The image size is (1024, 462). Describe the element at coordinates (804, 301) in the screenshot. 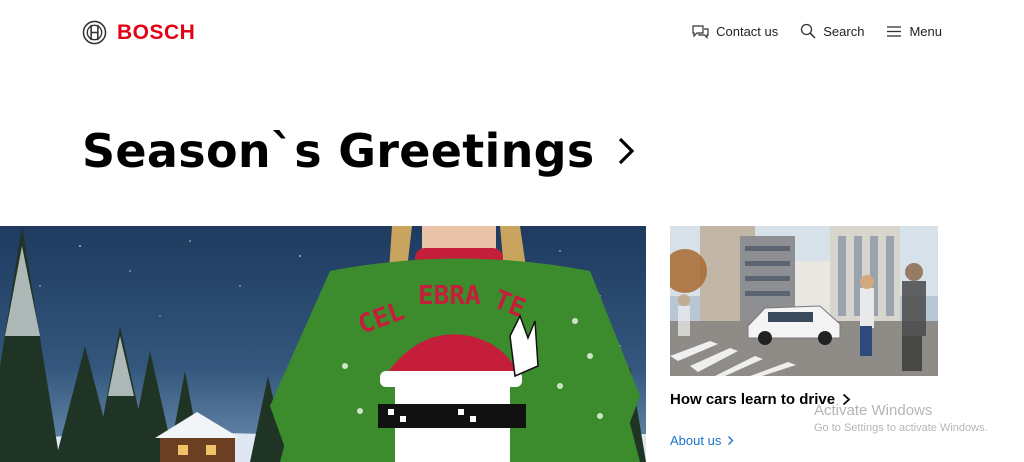

I see `teaser-image-self-driving-car` at that location.